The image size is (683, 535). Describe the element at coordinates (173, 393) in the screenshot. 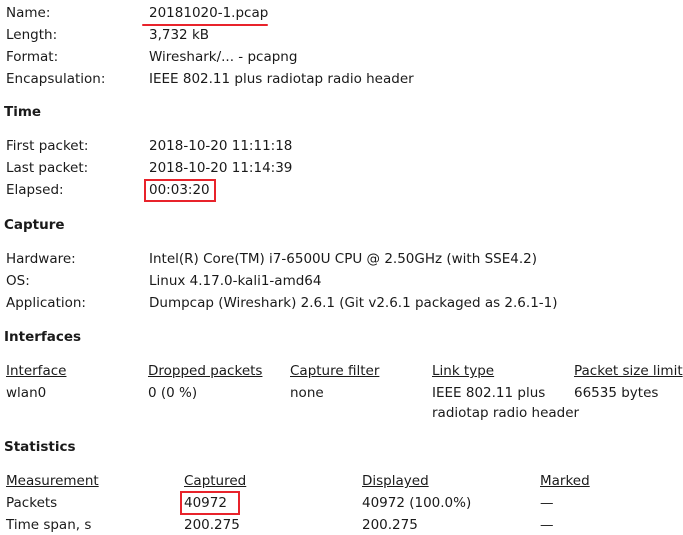

I see `dropped-packets-cell: 0 (0 %)` at that location.